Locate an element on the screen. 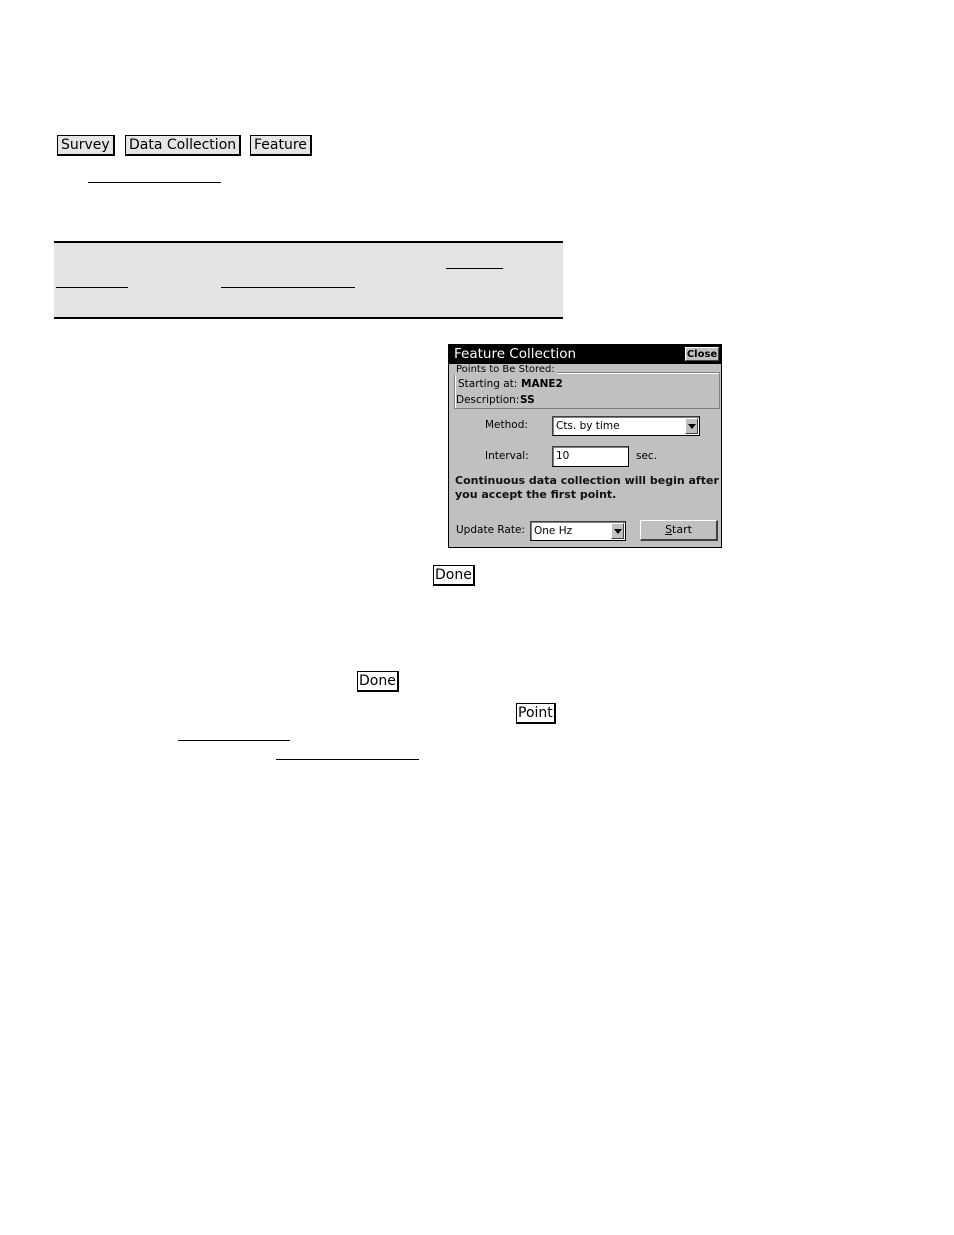 Image resolution: width=954 pixels, height=1235 pixels. update-rate-dropdown: One Hz is located at coordinates (578, 531).